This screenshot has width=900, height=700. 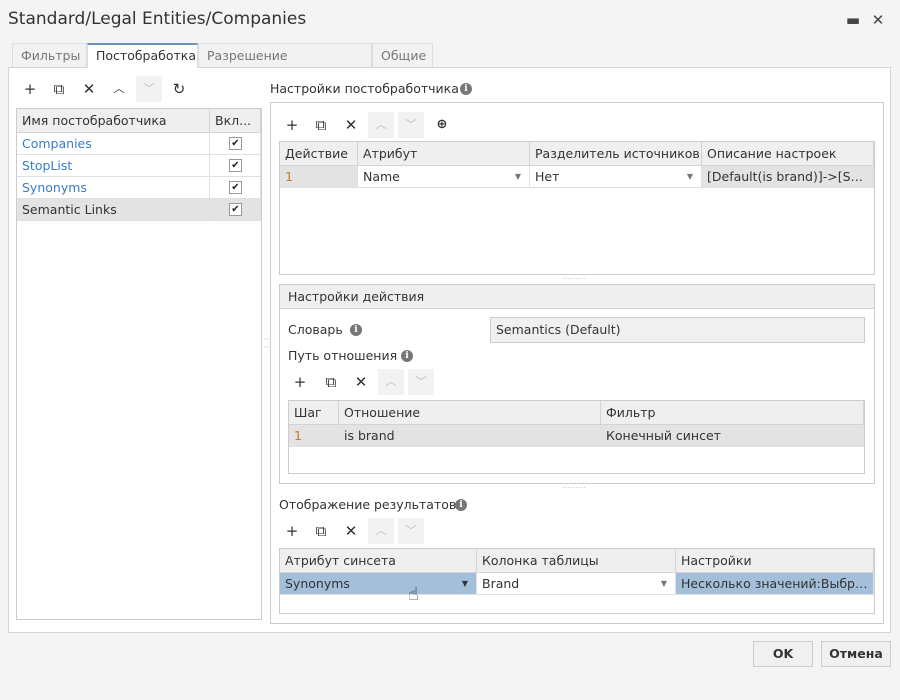 What do you see at coordinates (113, 210) in the screenshot?
I see `postprocessor-name: Semantic Links` at bounding box center [113, 210].